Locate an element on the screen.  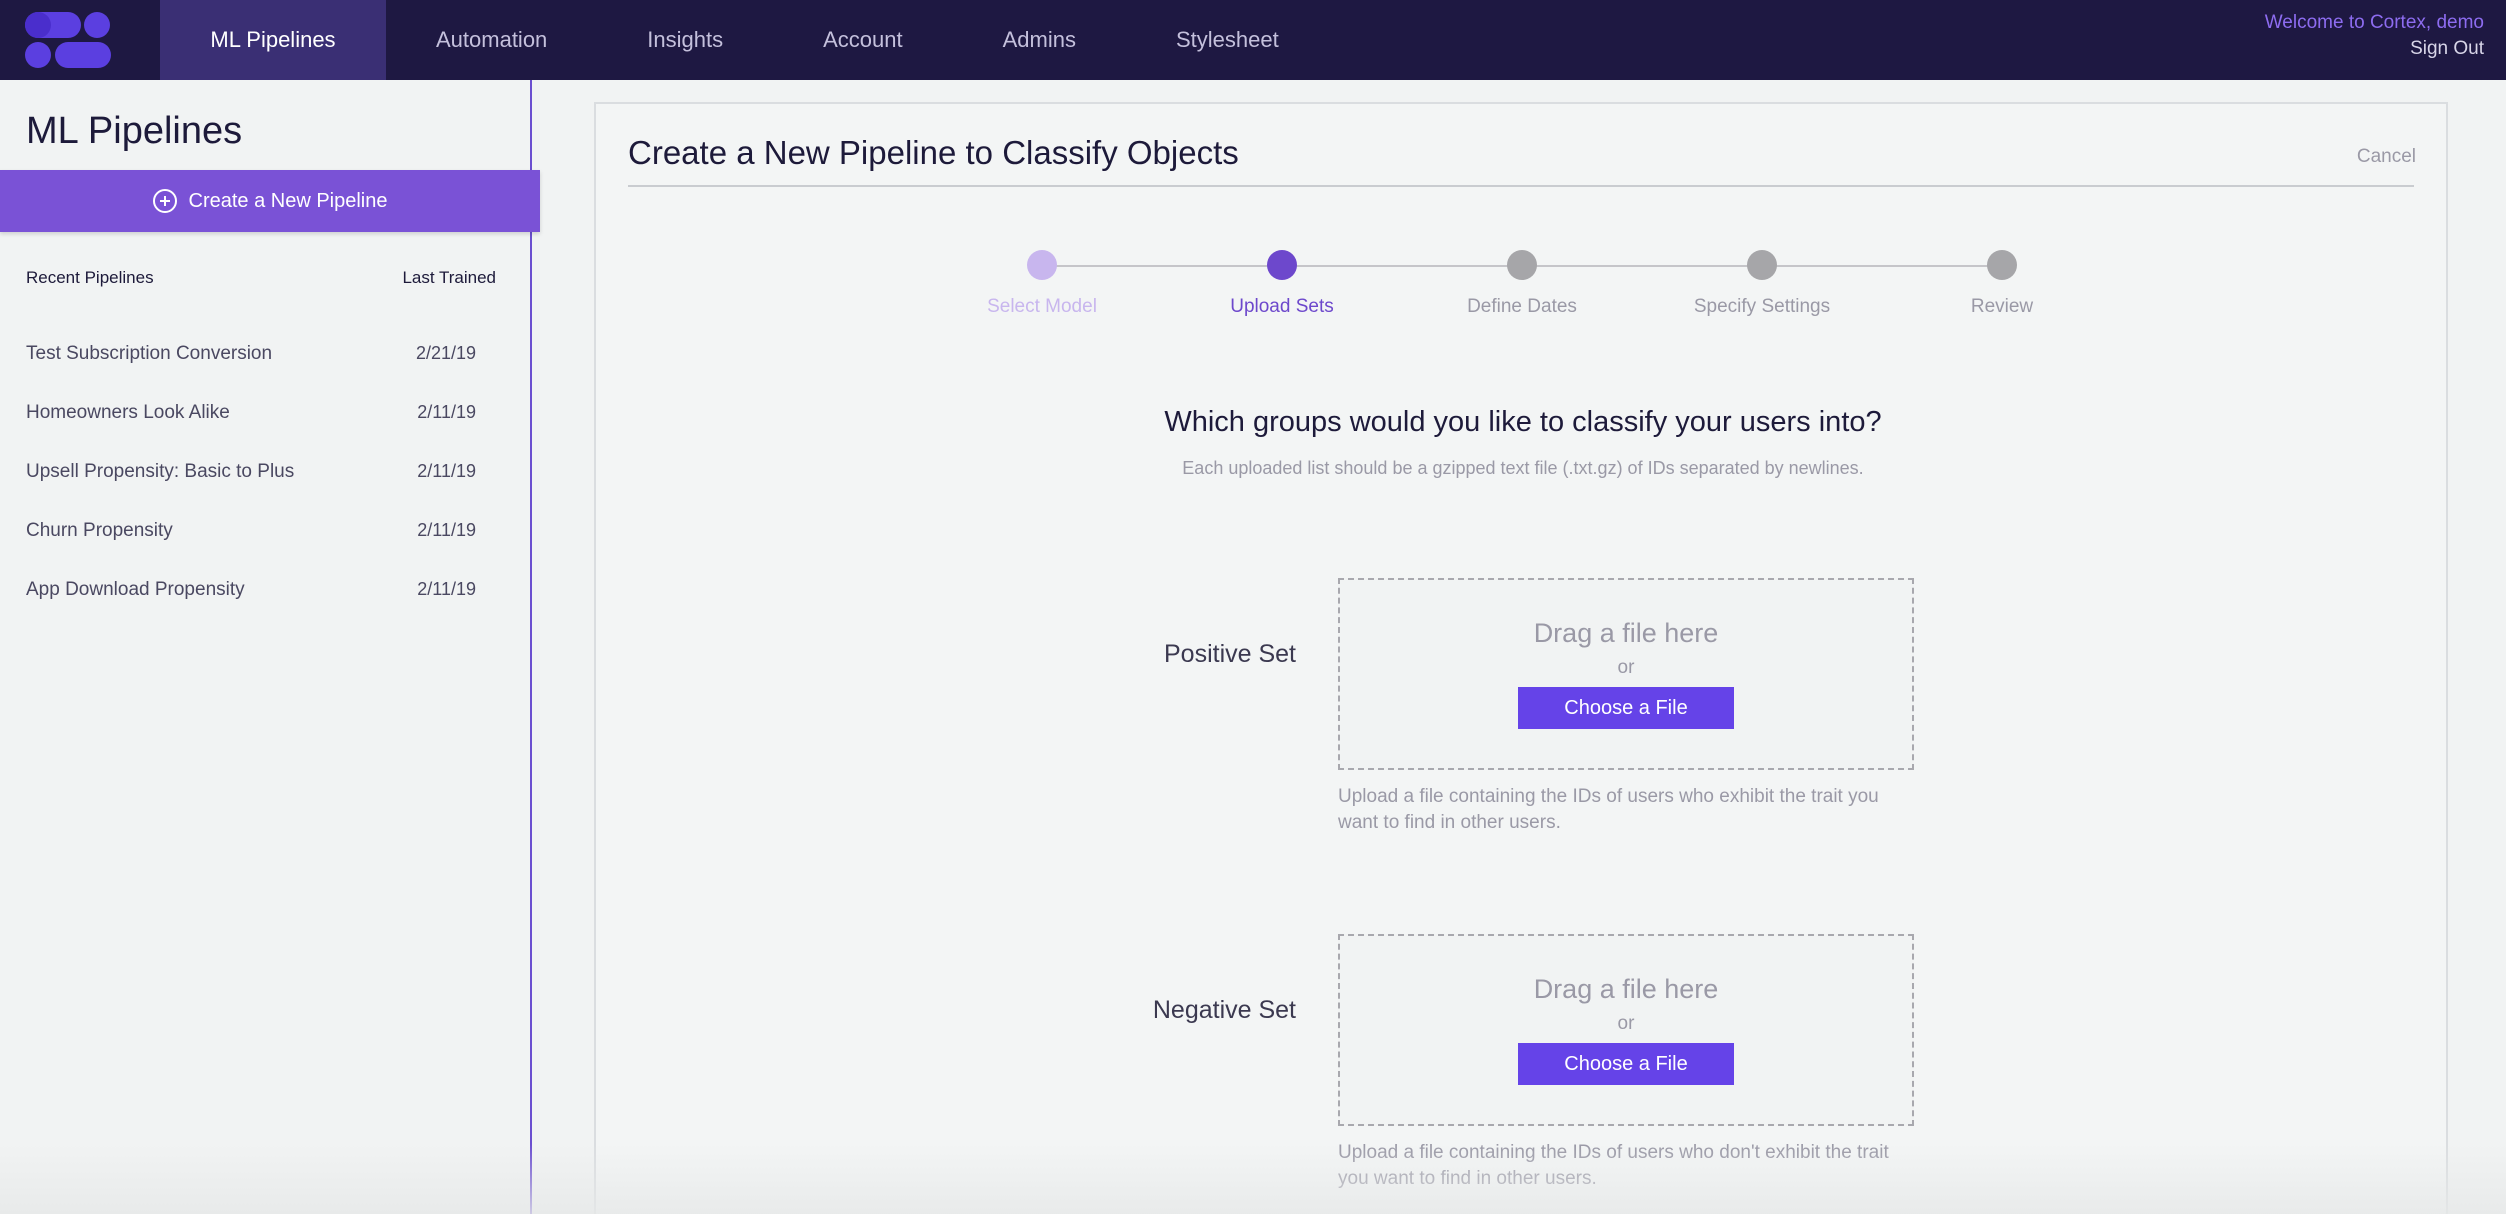
negative-choose-file-button: Choose a File is located at coordinates (1626, 1064).